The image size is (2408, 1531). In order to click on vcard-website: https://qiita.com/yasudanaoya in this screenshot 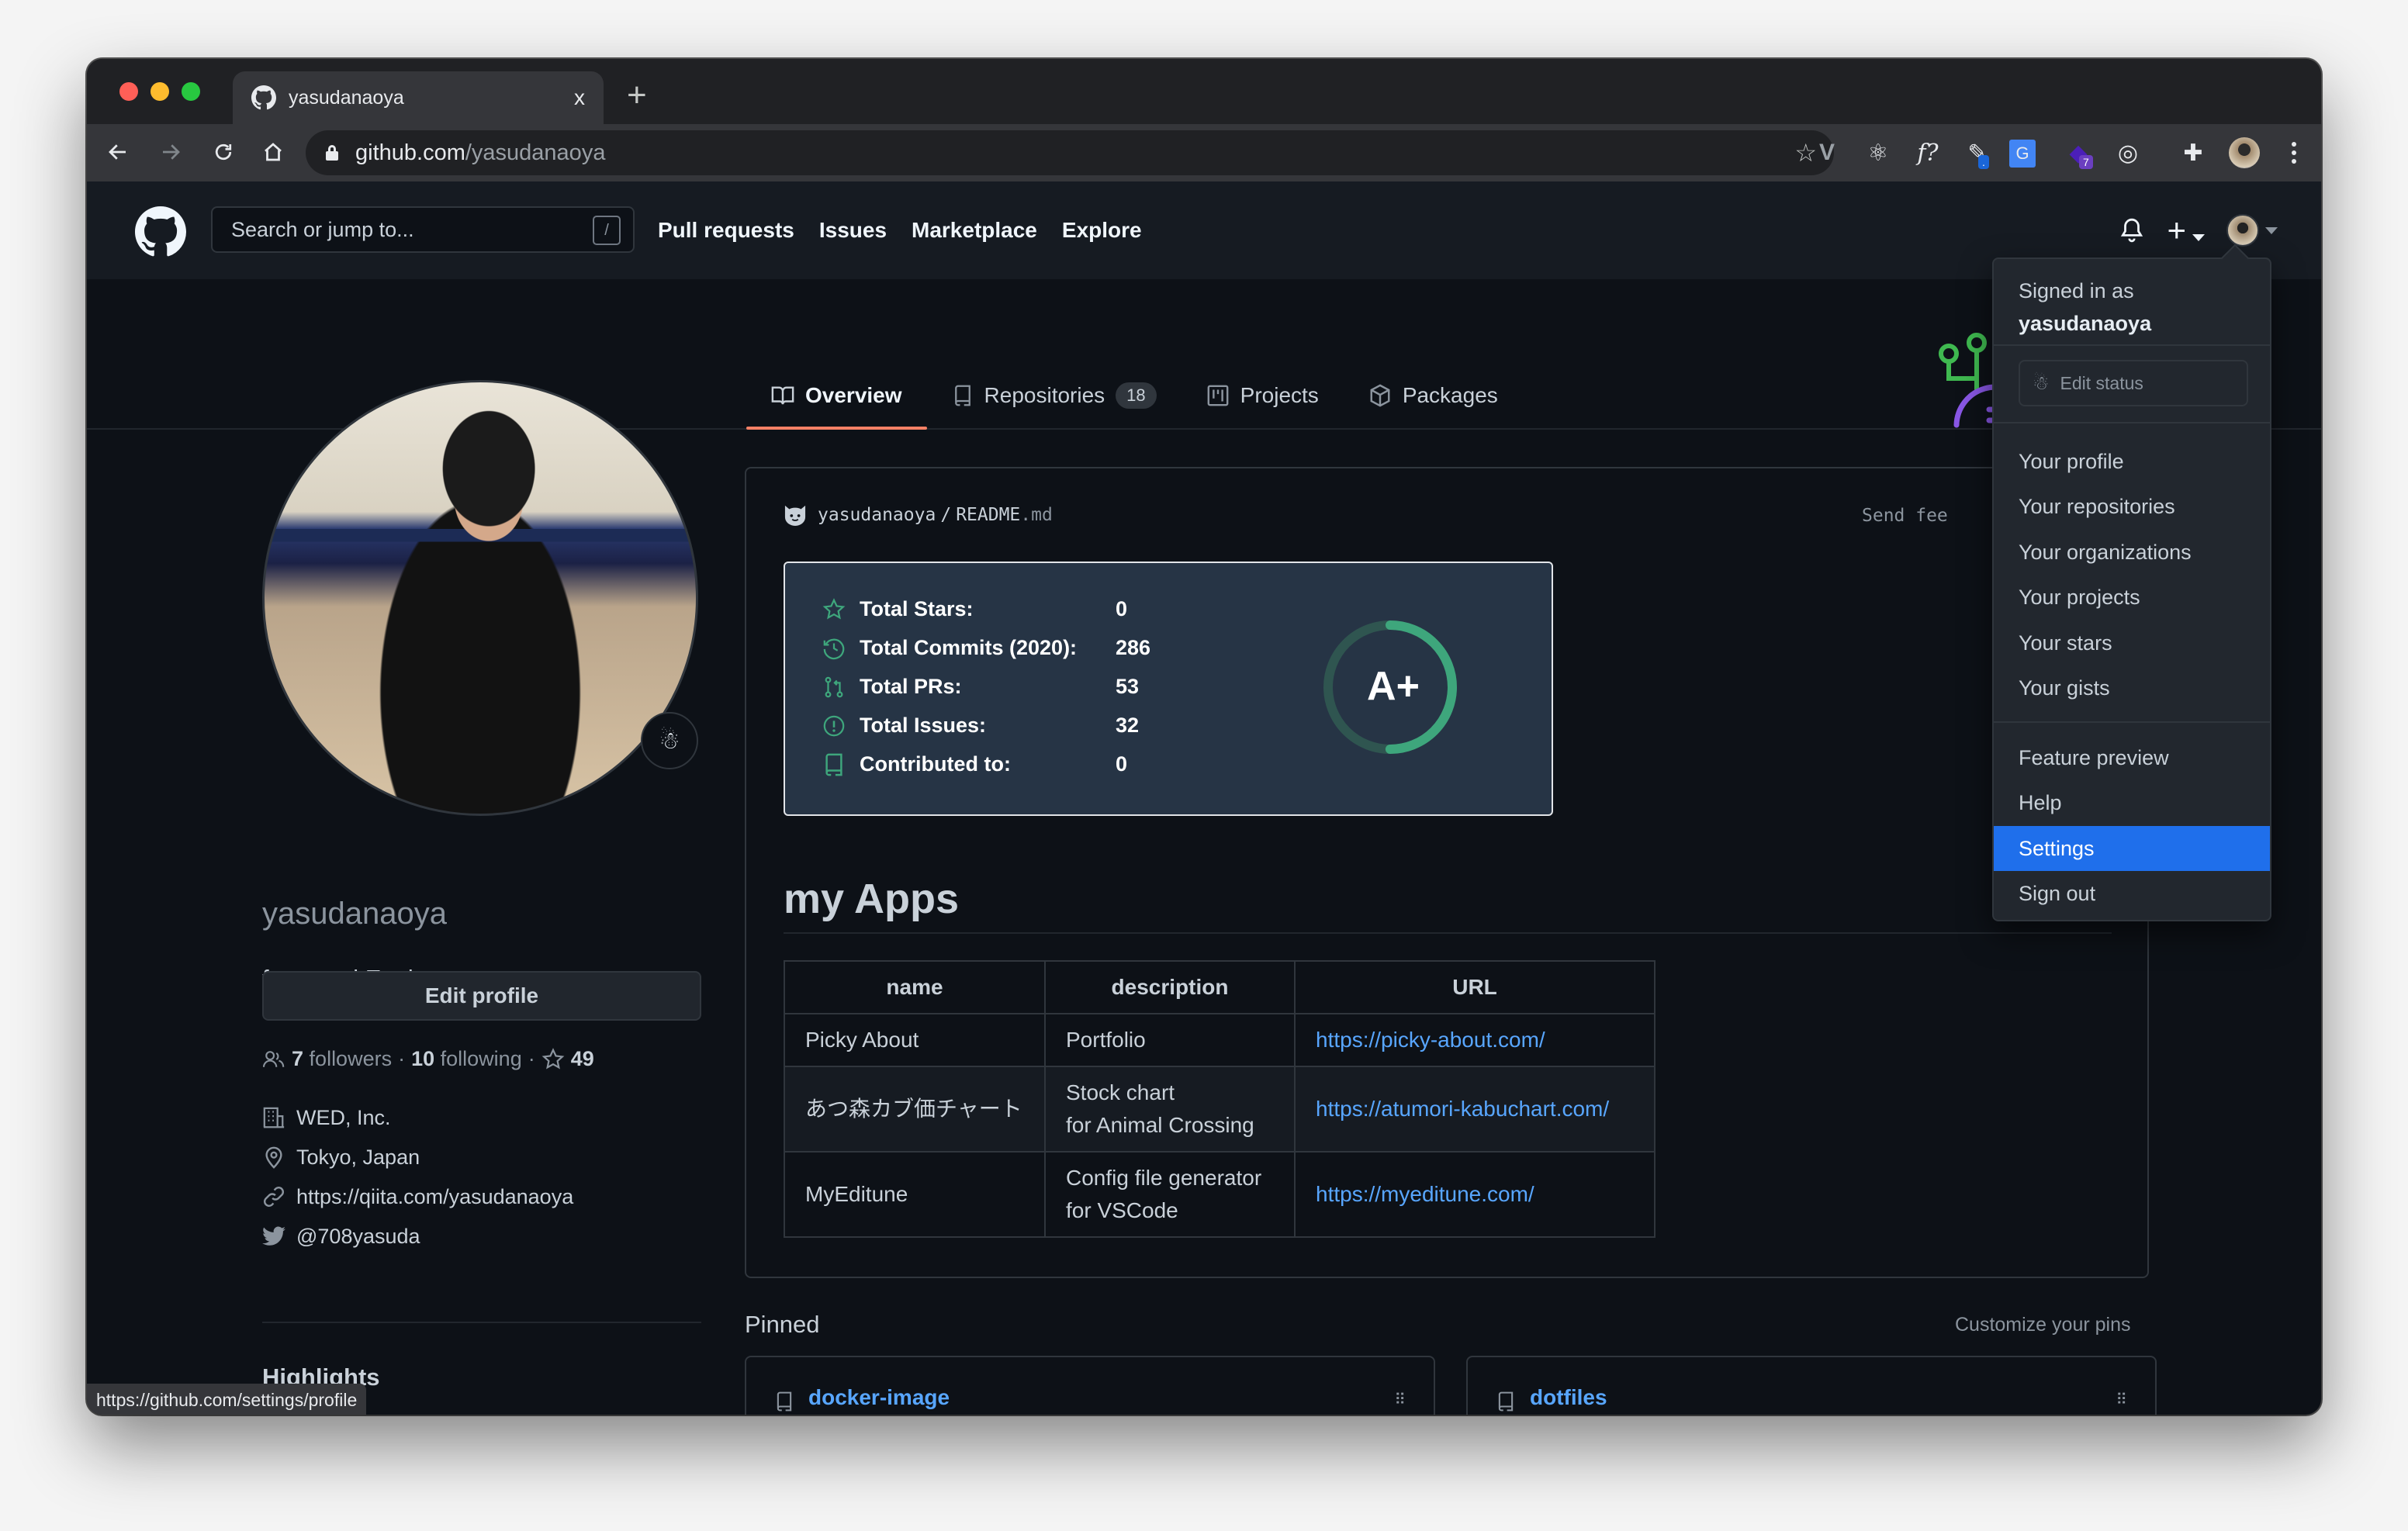, I will do `click(417, 1196)`.